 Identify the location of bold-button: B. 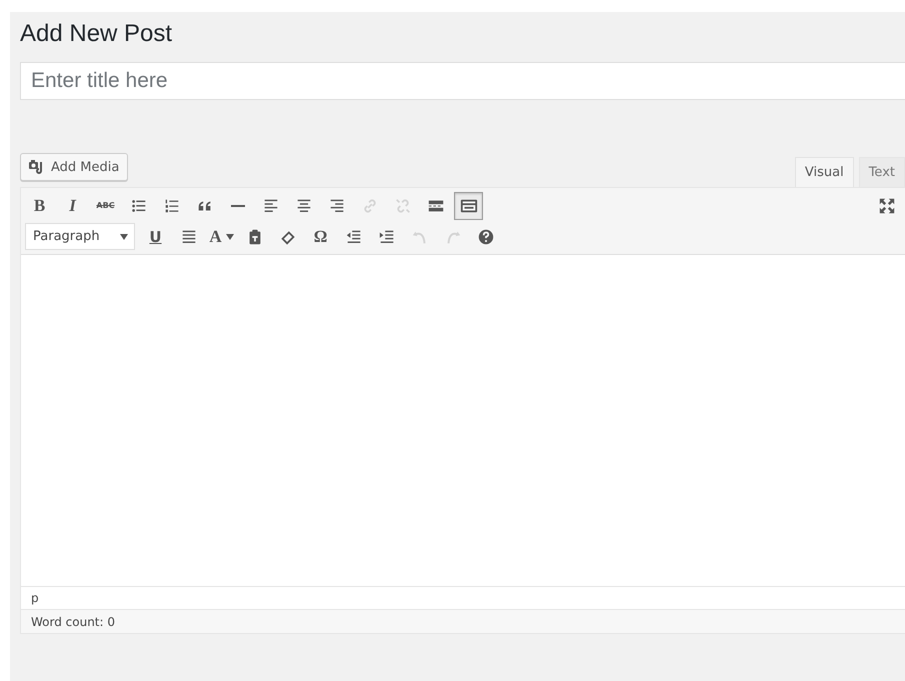
(39, 206).